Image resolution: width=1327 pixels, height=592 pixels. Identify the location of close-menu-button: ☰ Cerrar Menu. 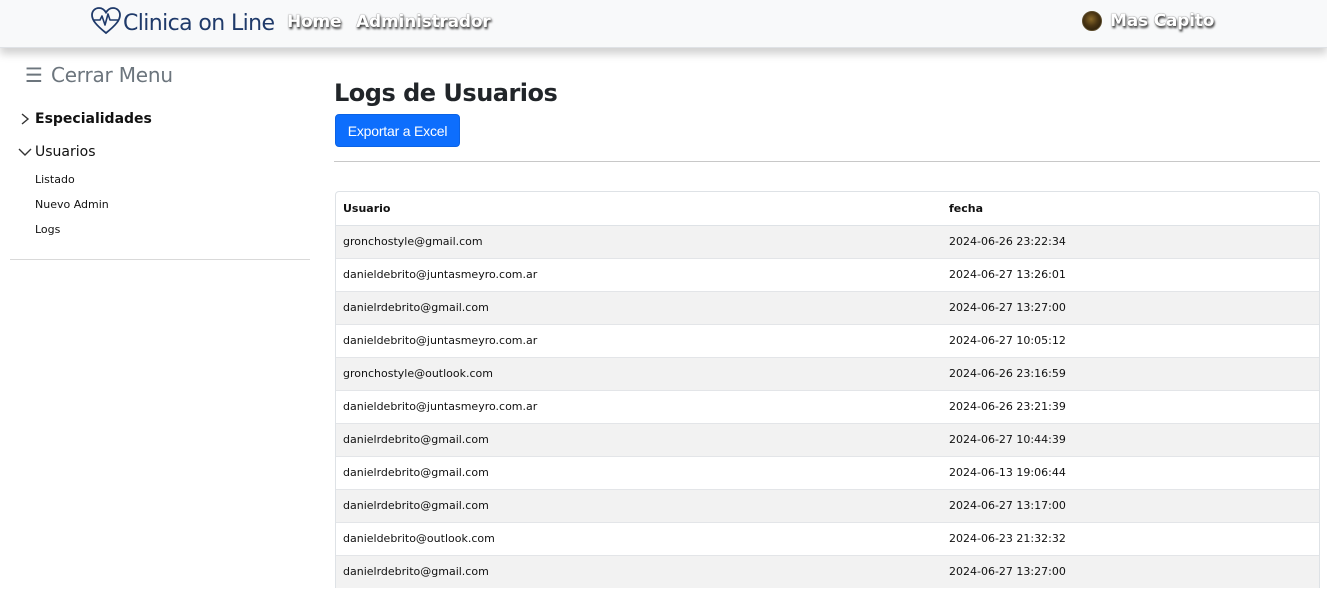
(99, 75).